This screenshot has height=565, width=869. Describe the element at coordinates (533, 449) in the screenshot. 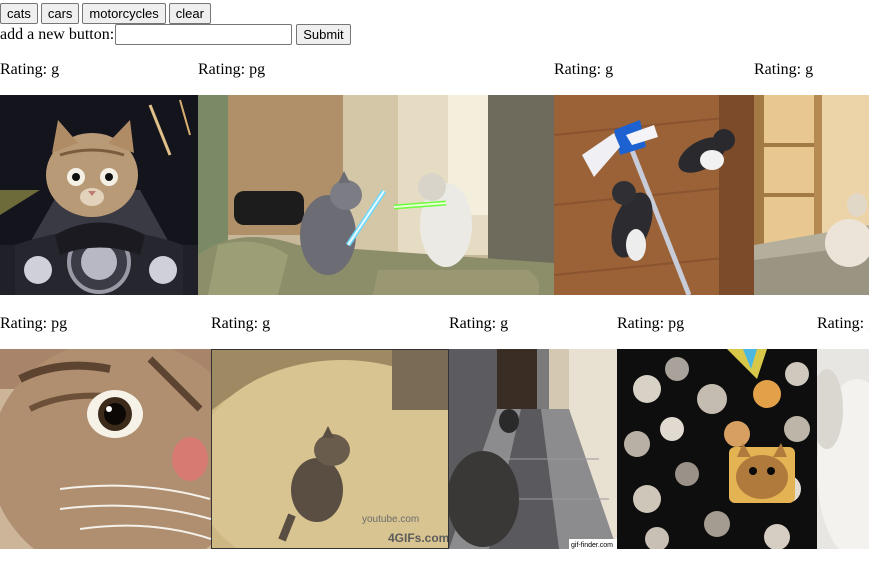

I see `gif-image: gif-finder.com` at that location.